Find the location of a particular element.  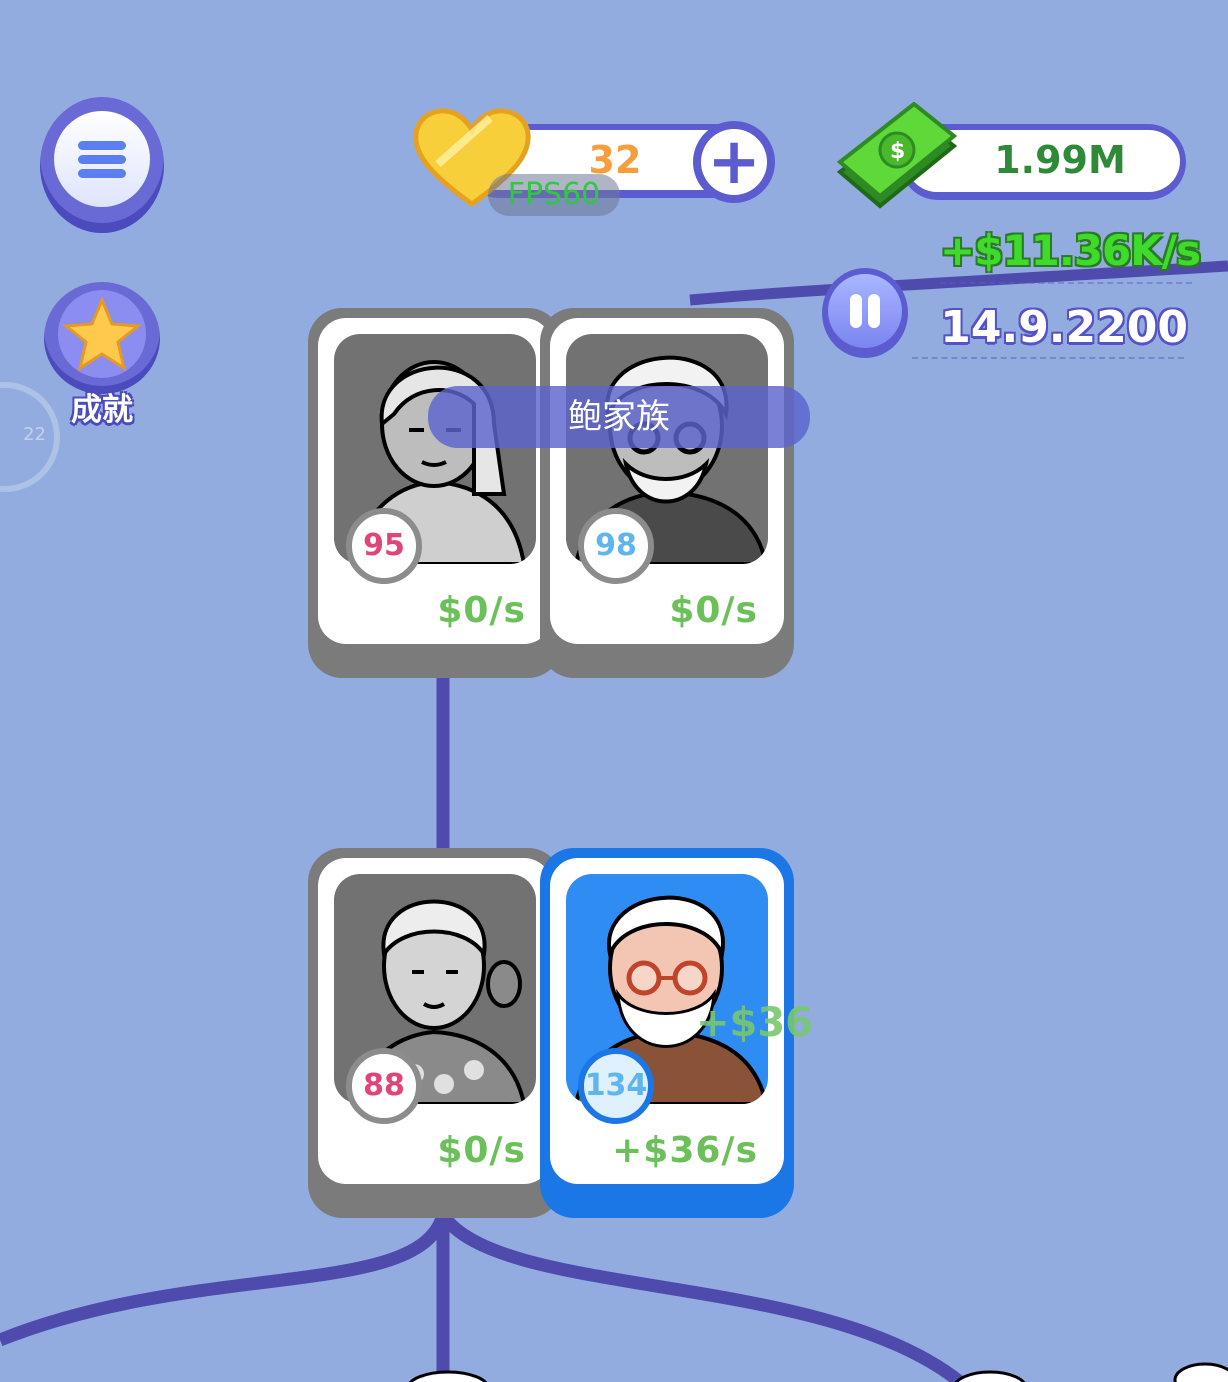

game-date: 14.9.2200 is located at coordinates (1064, 327).